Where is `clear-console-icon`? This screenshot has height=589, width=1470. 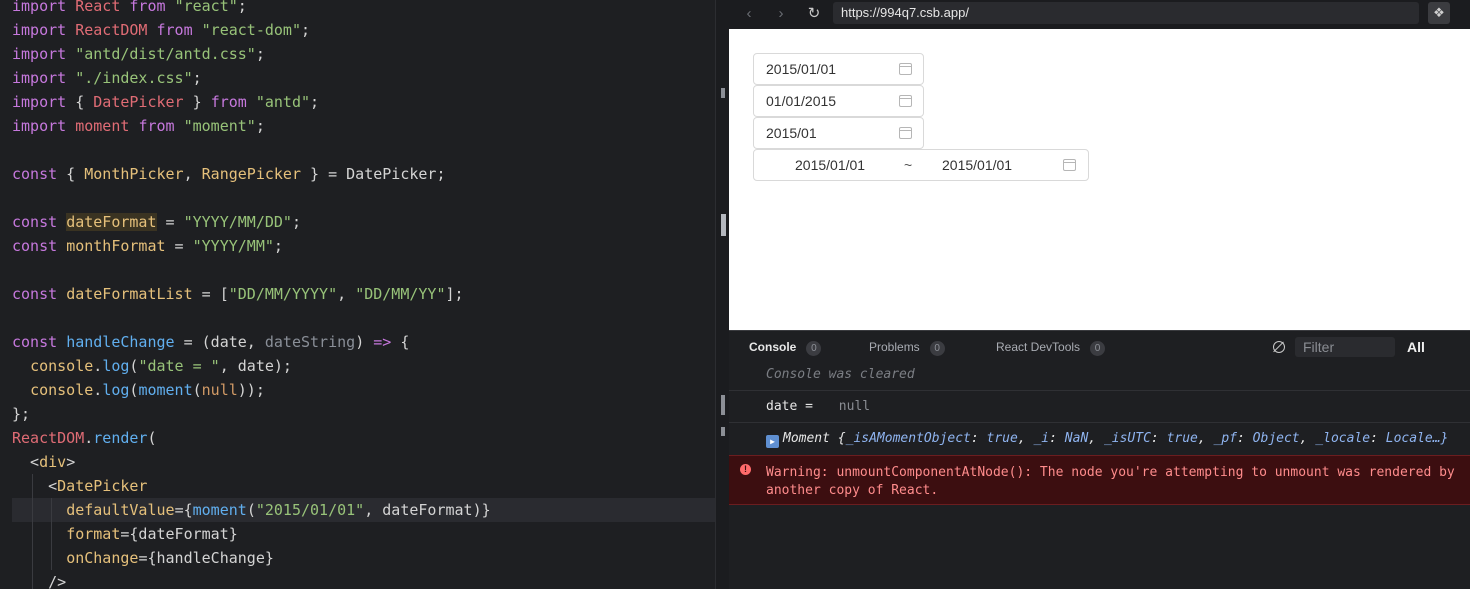
clear-console-icon is located at coordinates (1279, 347).